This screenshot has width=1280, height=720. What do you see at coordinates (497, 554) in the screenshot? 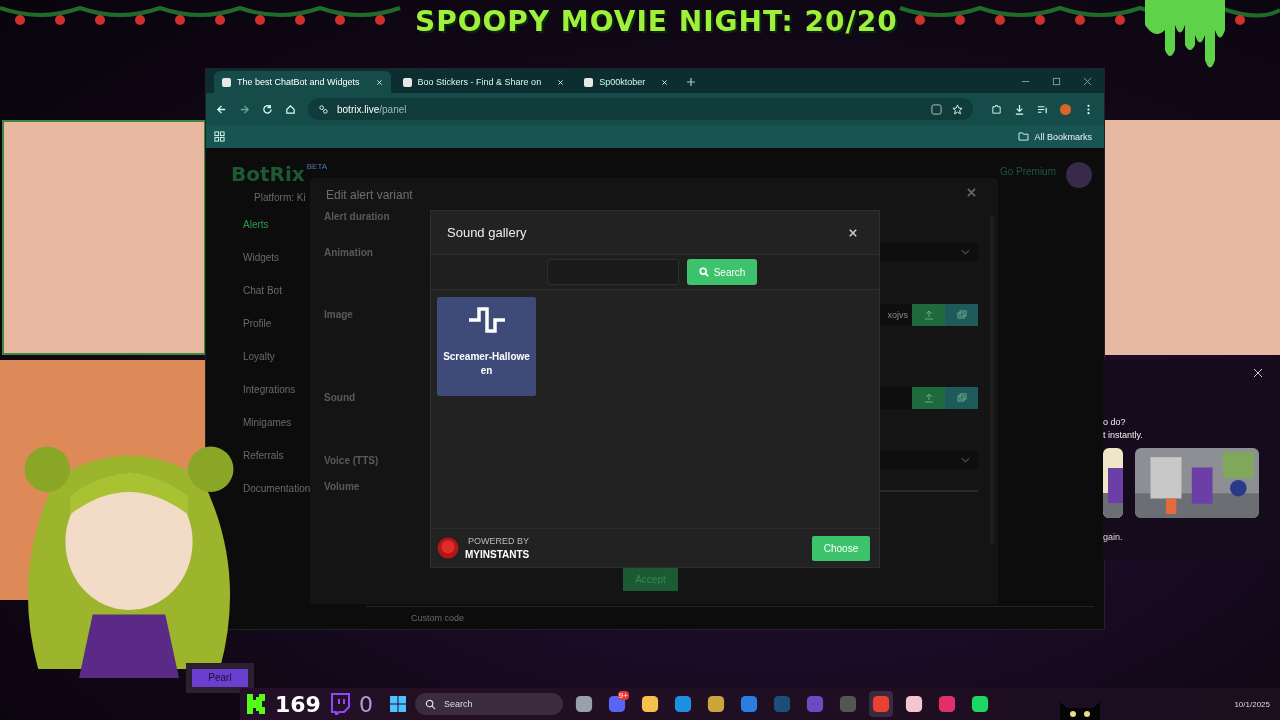
I see `provider-name: MYINSTANTS` at bounding box center [497, 554].